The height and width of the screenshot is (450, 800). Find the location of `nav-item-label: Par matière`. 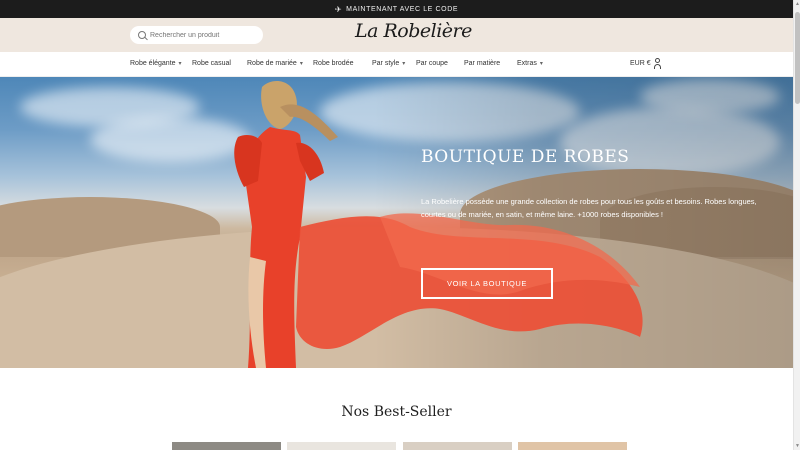

nav-item-label: Par matière is located at coordinates (482, 63).